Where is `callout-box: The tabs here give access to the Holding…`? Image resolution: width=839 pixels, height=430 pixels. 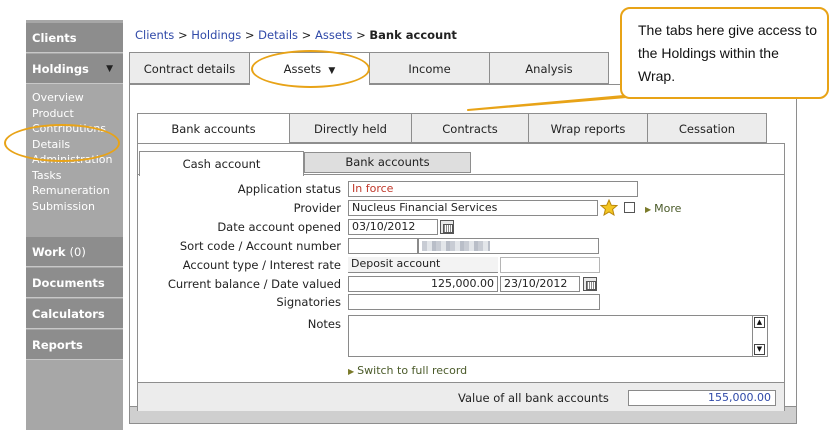 callout-box: The tabs here give access to the Holding… is located at coordinates (724, 53).